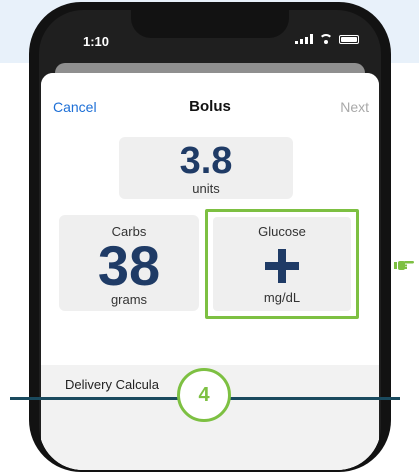 The width and height of the screenshot is (419, 472). Describe the element at coordinates (282, 297) in the screenshot. I see `glucose-unit-label: mg/dL` at that location.